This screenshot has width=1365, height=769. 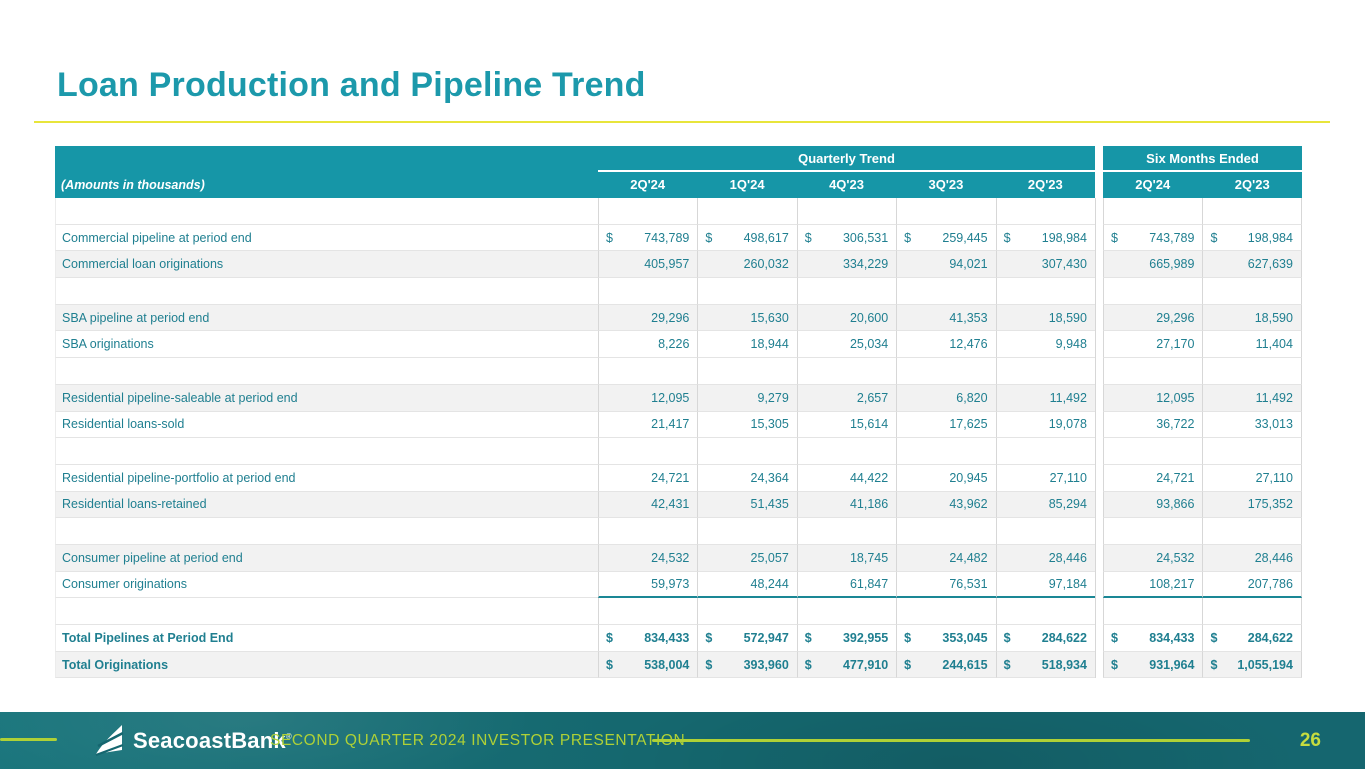 What do you see at coordinates (747, 345) in the screenshot?
I see `value-cell: 18,944` at bounding box center [747, 345].